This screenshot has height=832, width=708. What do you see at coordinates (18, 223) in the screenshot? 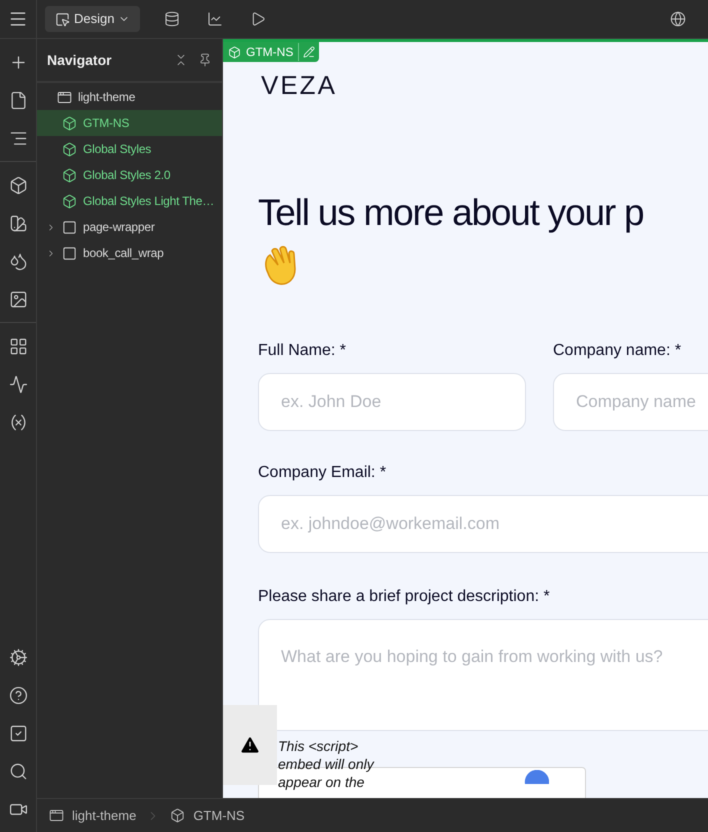
I see `swatch-icon` at bounding box center [18, 223].